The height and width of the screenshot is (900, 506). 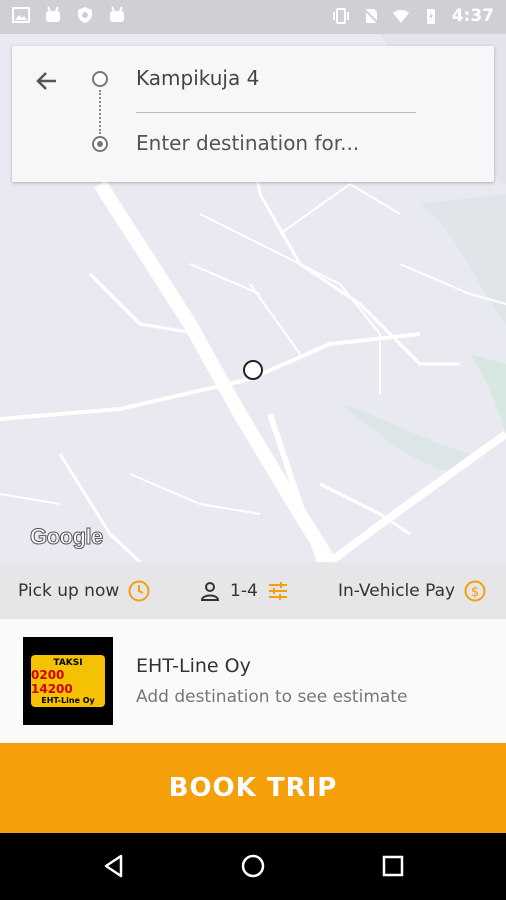 I want to click on pickup-location-pin-icon, so click(x=253, y=370).